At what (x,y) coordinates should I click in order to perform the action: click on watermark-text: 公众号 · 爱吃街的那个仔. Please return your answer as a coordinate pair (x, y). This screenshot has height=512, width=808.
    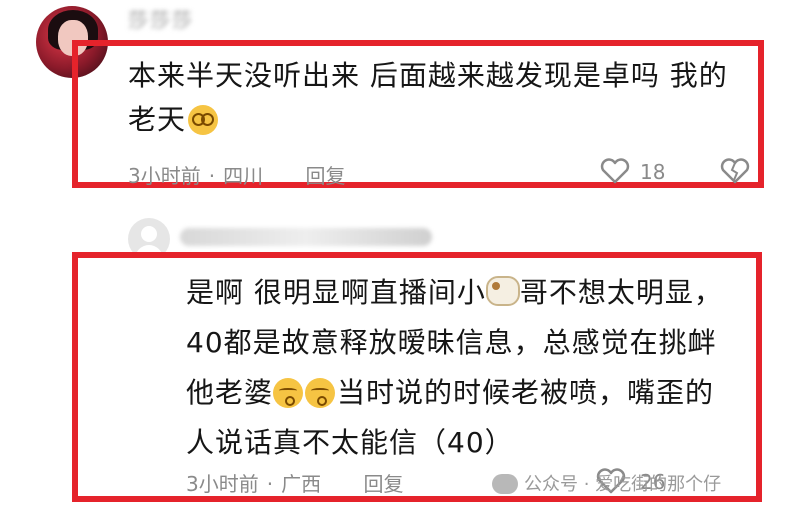
    Looking at the image, I should click on (623, 484).